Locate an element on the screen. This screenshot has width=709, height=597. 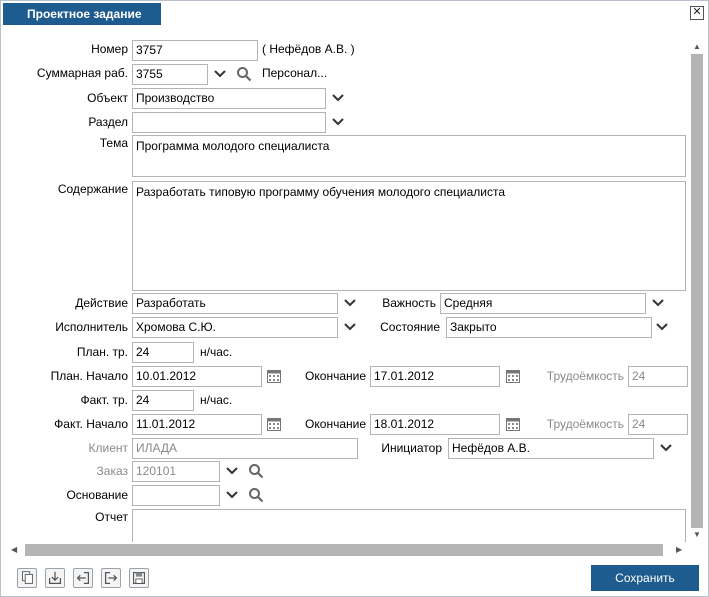
initiator-chevron-down-icon is located at coordinates (666, 448).